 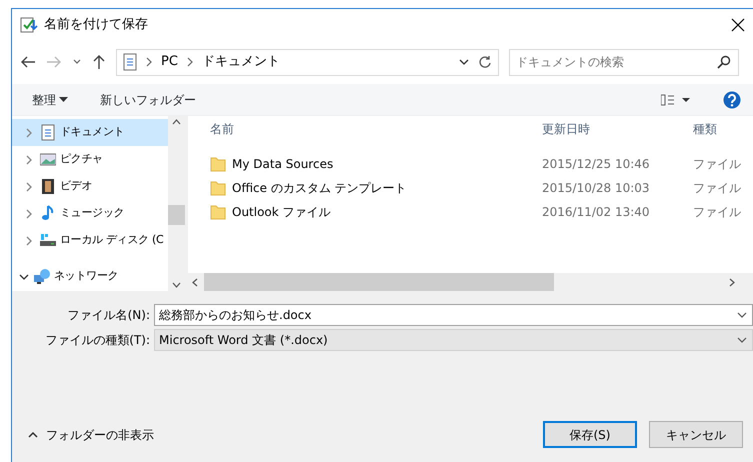 I want to click on sidebar-item: ミュージック, so click(x=90, y=213).